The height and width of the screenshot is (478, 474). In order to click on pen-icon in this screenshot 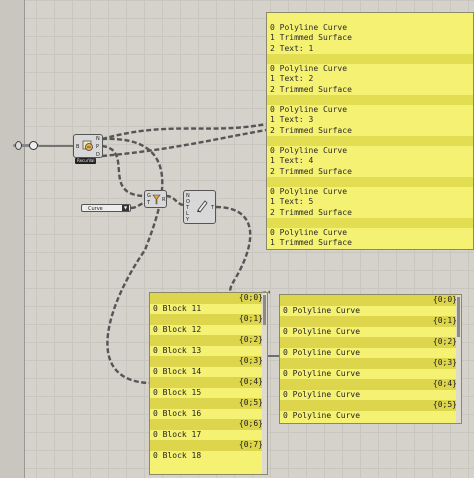, I will do `click(202, 206)`.